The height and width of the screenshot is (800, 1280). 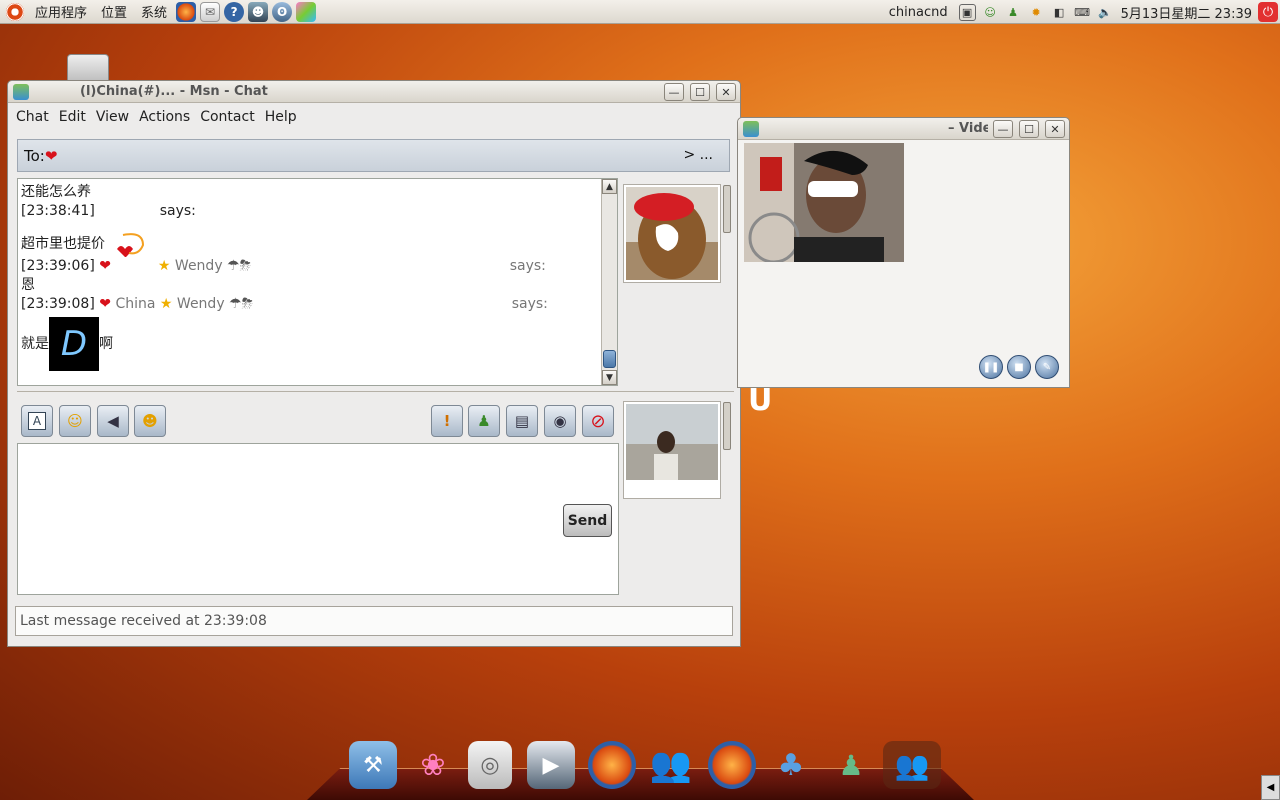 What do you see at coordinates (241, 304) in the screenshot?
I see `umbrella-icon: ☂⛈` at bounding box center [241, 304].